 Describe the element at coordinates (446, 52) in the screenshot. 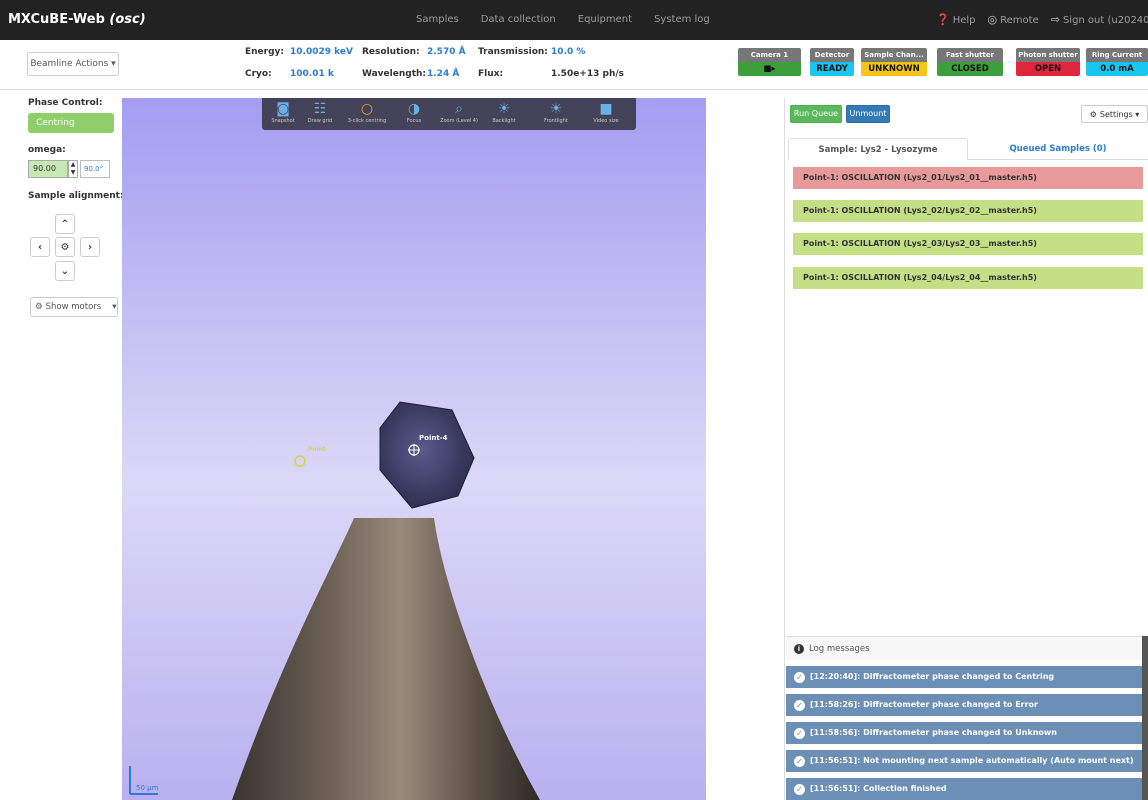

I see `resolution-value: 2.570 Å` at that location.